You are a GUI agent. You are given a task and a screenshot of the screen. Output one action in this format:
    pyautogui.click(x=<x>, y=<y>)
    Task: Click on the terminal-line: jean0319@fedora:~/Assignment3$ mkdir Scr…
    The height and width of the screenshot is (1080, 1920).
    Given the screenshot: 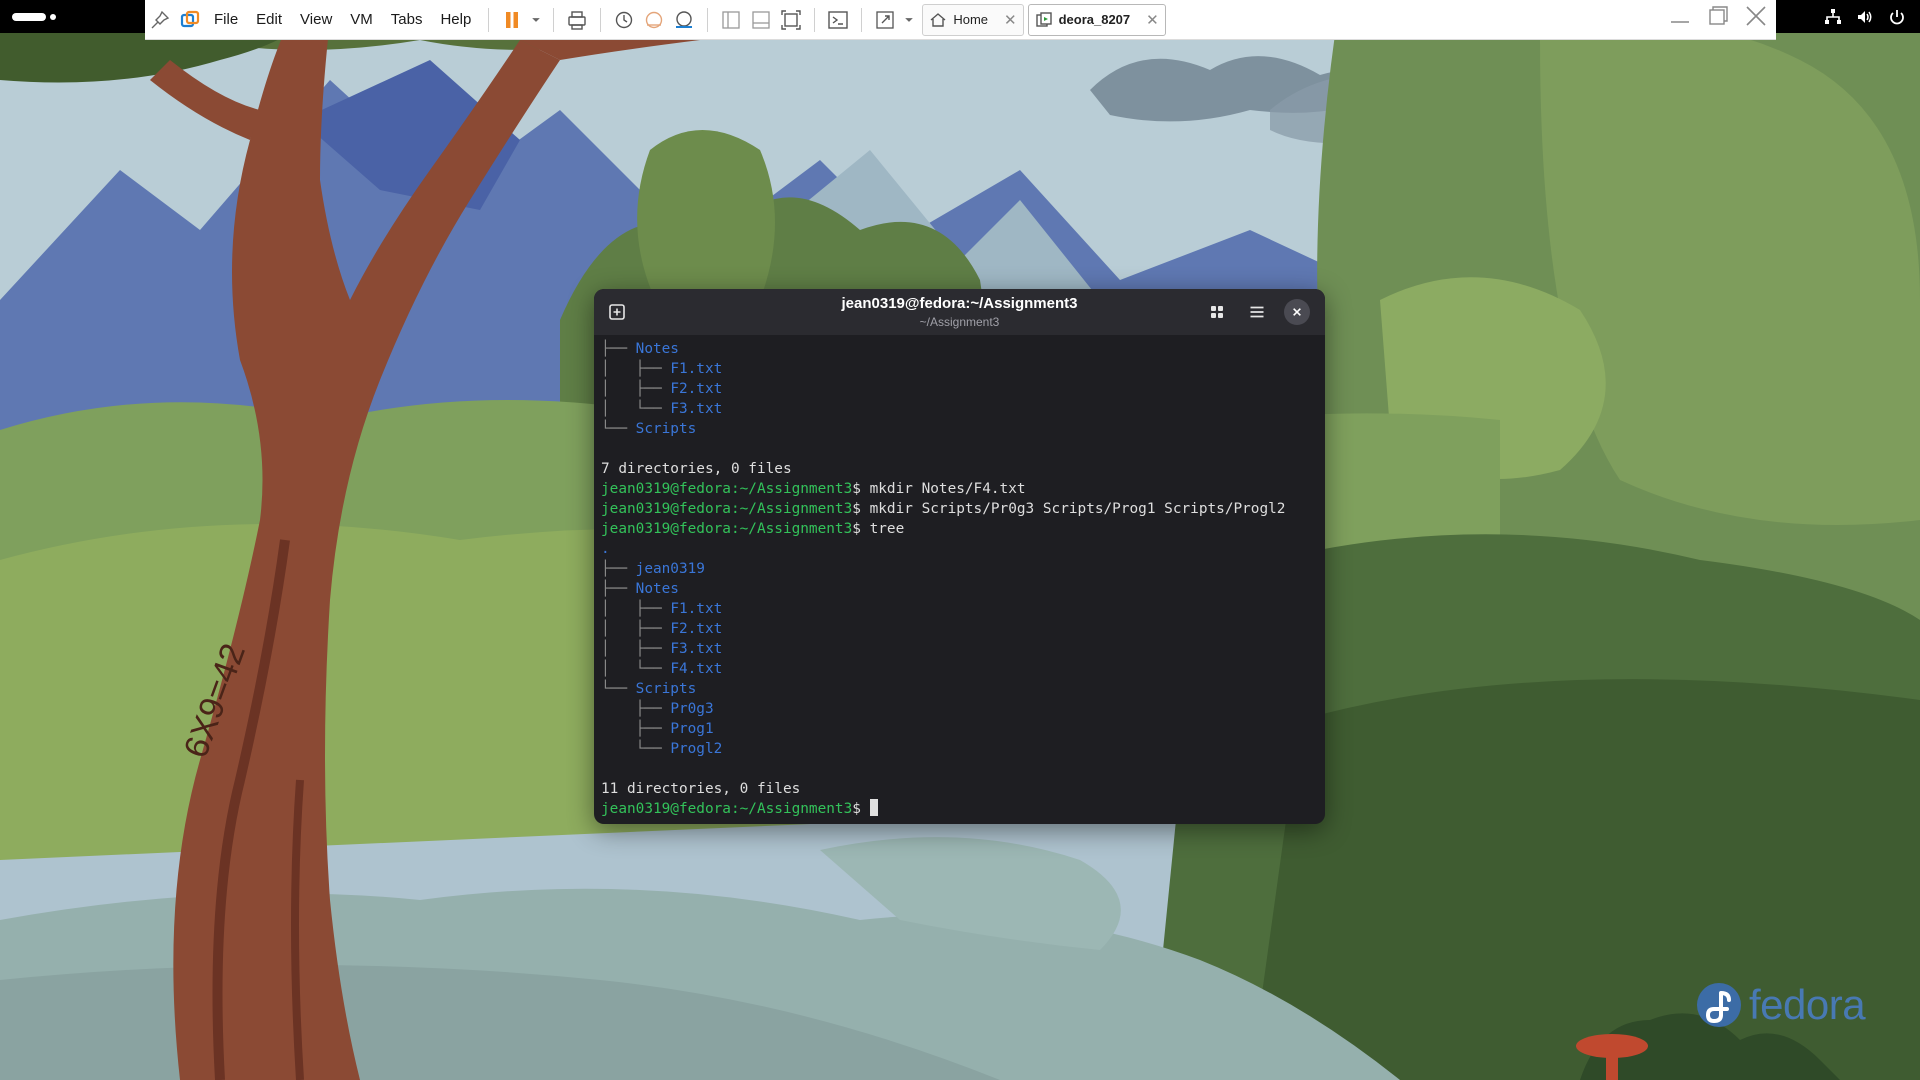 What is the action you would take?
    pyautogui.click(x=961, y=509)
    